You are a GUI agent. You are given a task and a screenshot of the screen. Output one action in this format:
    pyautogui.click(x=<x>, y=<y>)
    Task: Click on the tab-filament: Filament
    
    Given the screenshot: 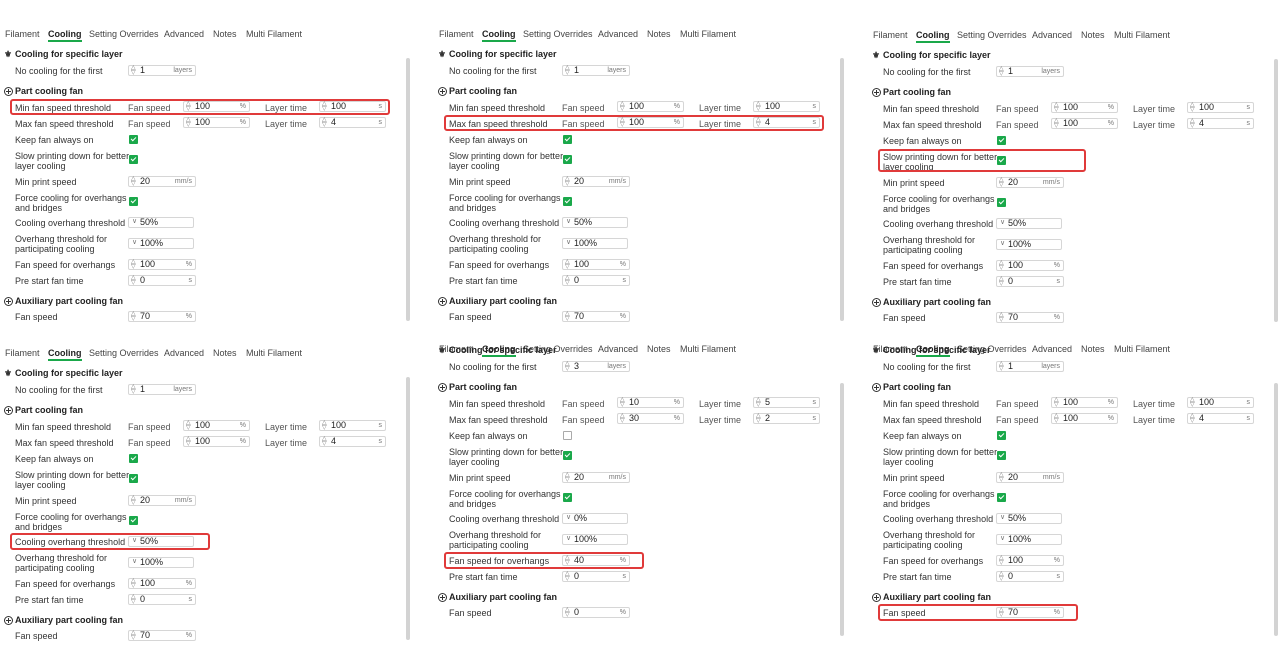 What is the action you would take?
    pyautogui.click(x=22, y=353)
    